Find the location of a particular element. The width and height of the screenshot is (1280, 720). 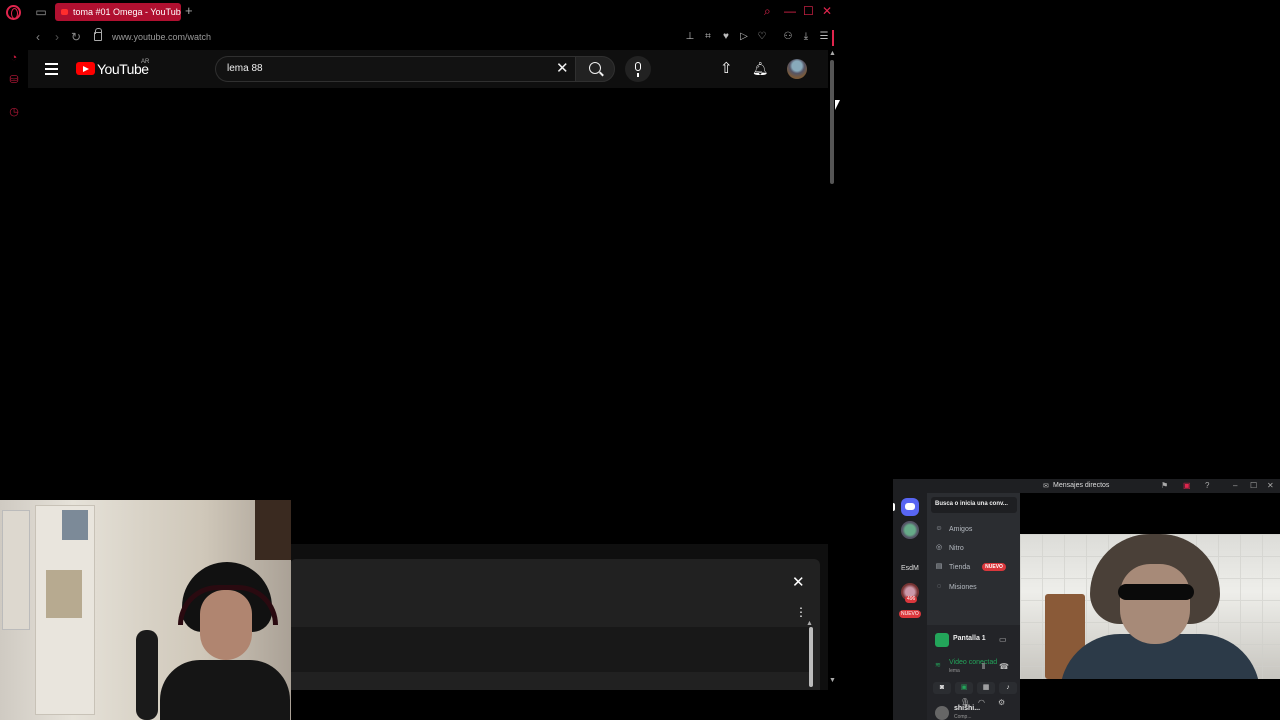

discord-titlebar: ✉ Mensajes directos ⚑ ▣ ? – ☐ ✕ is located at coordinates (1086, 486).